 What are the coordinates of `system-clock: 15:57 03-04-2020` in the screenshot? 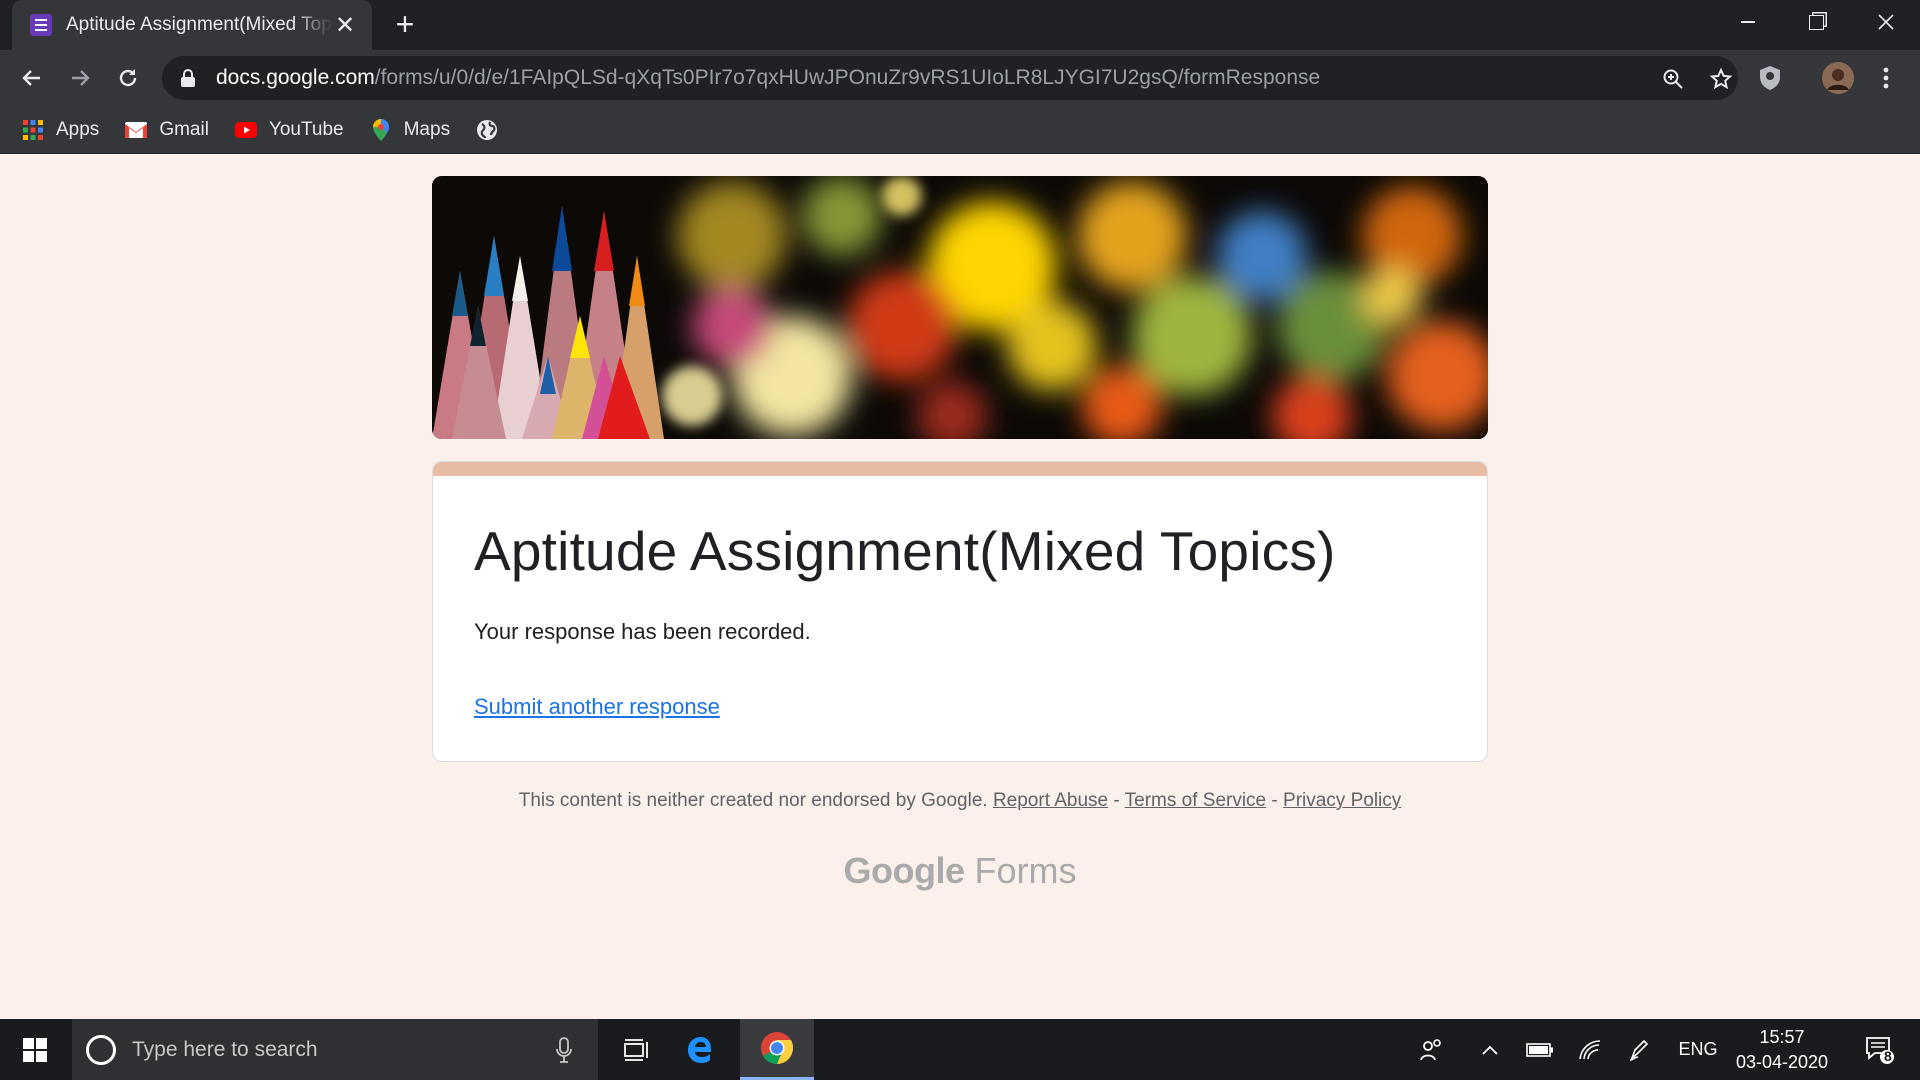 It's located at (1782, 1050).